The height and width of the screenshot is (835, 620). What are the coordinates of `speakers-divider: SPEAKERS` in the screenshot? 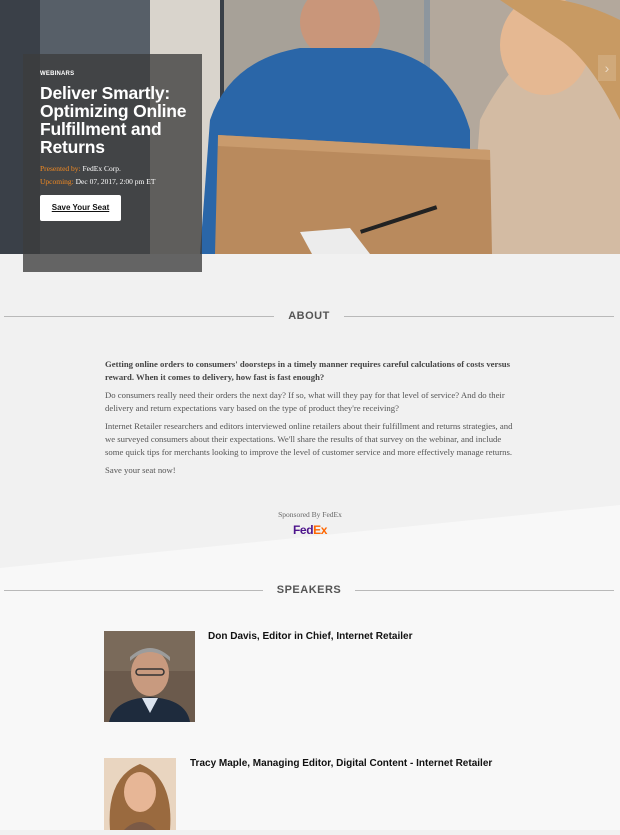 It's located at (309, 590).